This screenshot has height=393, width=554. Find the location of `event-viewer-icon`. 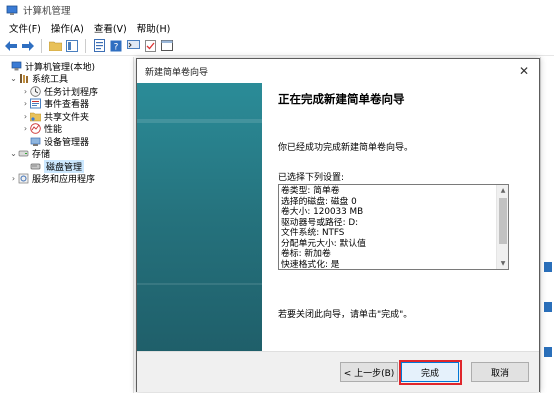

event-viewer-icon is located at coordinates (35, 103).